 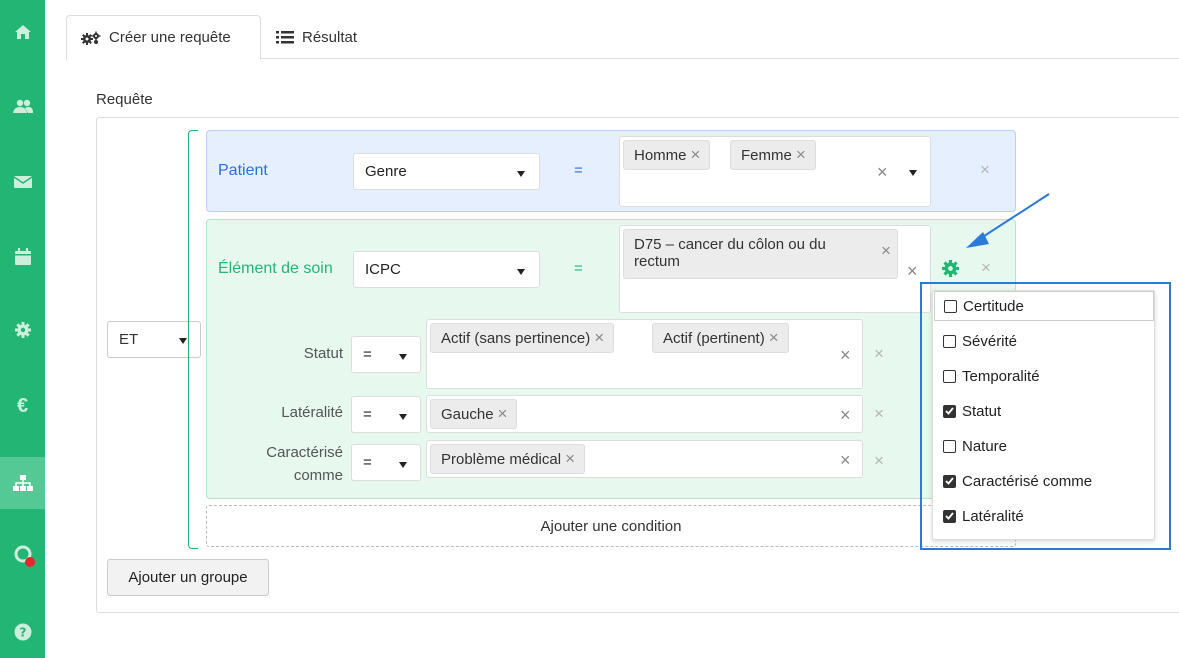 I want to click on help-icon: ?, so click(x=22, y=632).